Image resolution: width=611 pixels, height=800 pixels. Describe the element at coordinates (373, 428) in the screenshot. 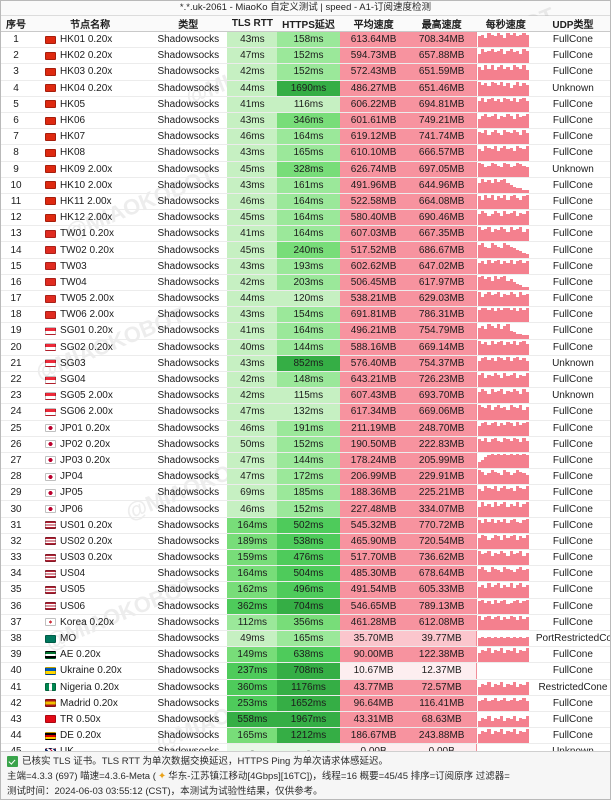

I see `cell-avg-speed: 211.19MB` at that location.